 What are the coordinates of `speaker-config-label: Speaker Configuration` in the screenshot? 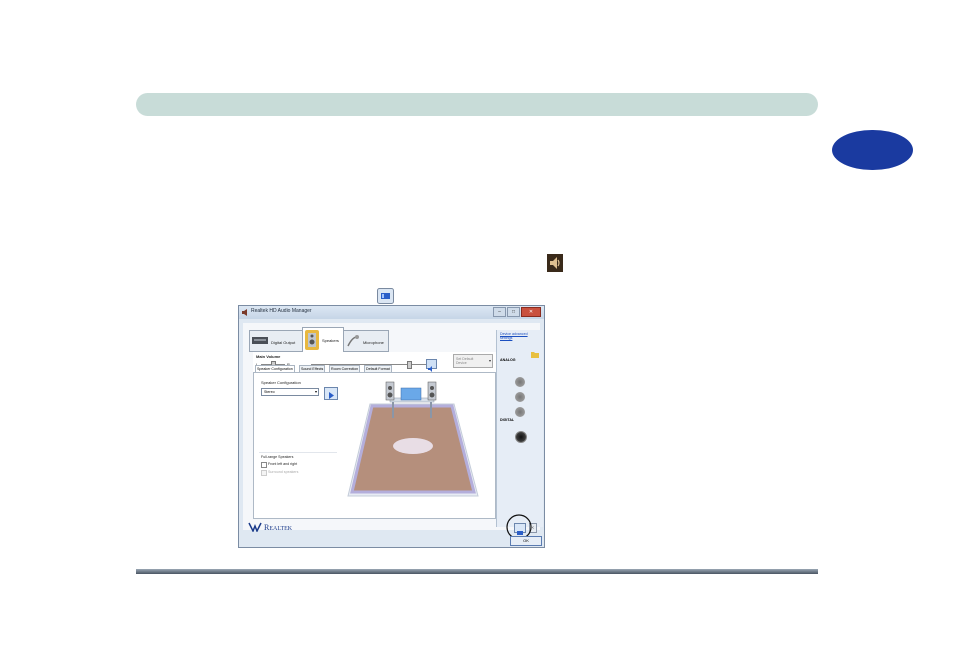 It's located at (281, 382).